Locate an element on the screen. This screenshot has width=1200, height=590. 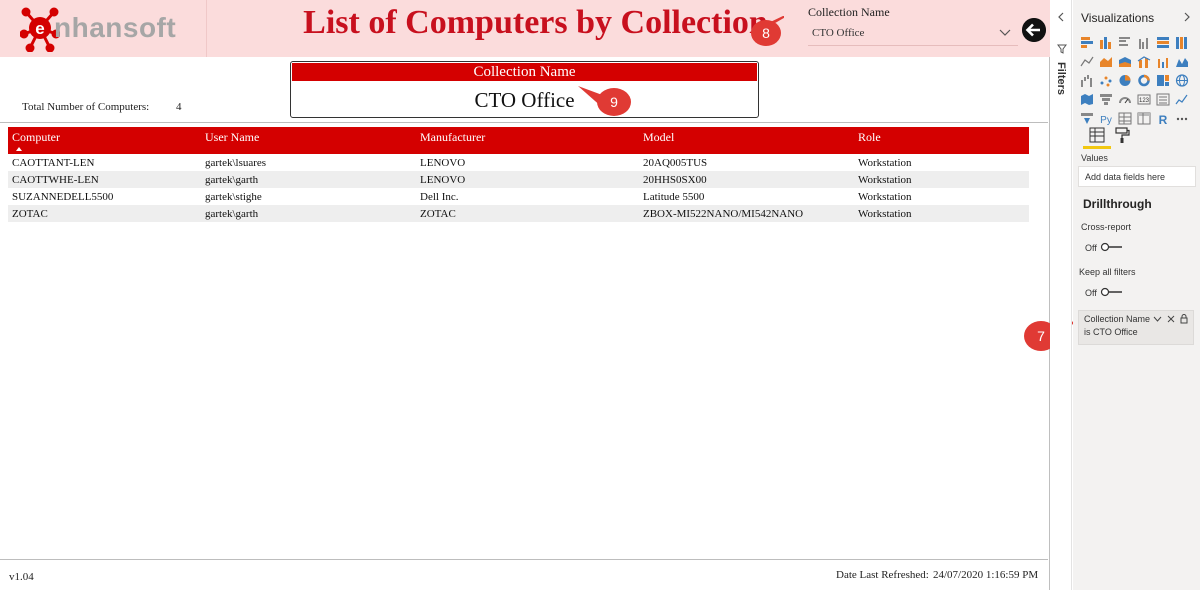
slicer-icon is located at coordinates (1087, 118).